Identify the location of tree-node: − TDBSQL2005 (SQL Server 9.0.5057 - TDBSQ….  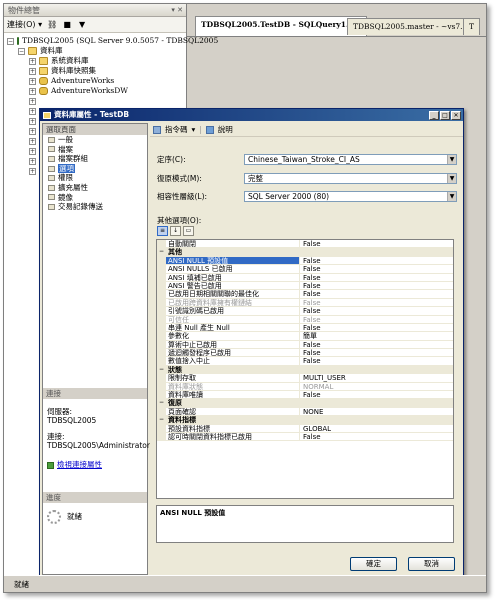
(111, 41).